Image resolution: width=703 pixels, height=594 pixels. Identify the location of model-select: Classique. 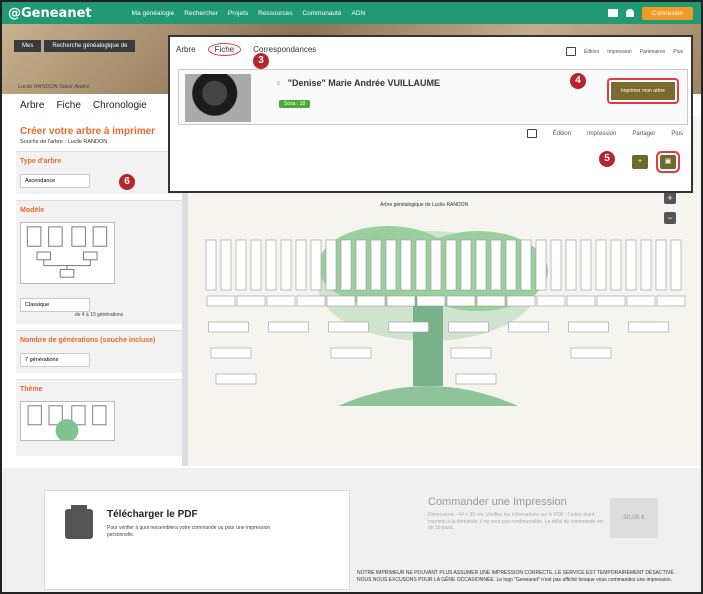
(55, 305).